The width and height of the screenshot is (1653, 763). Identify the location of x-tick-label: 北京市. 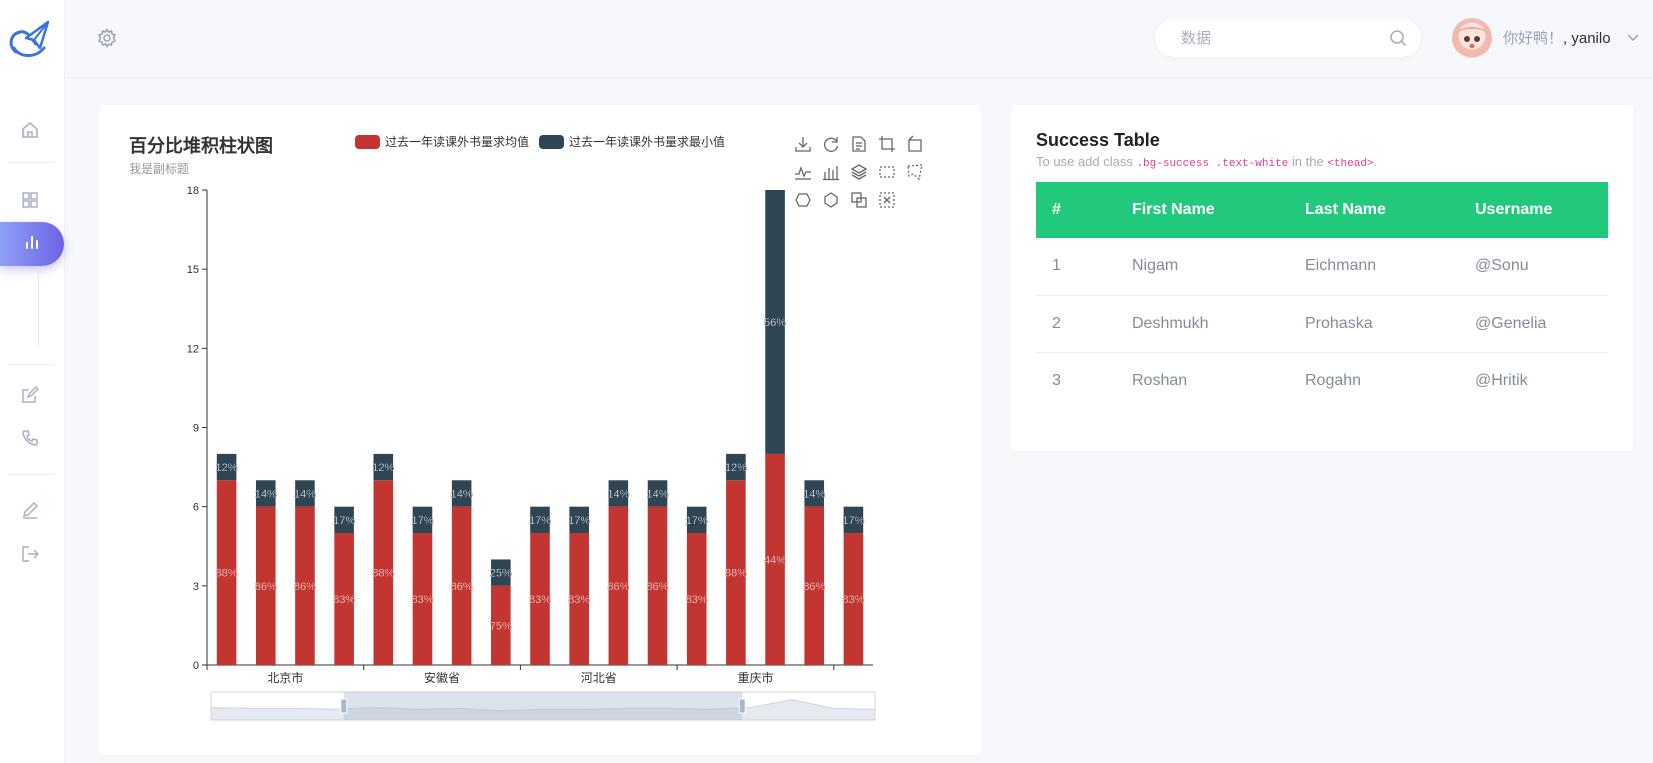
(285, 677).